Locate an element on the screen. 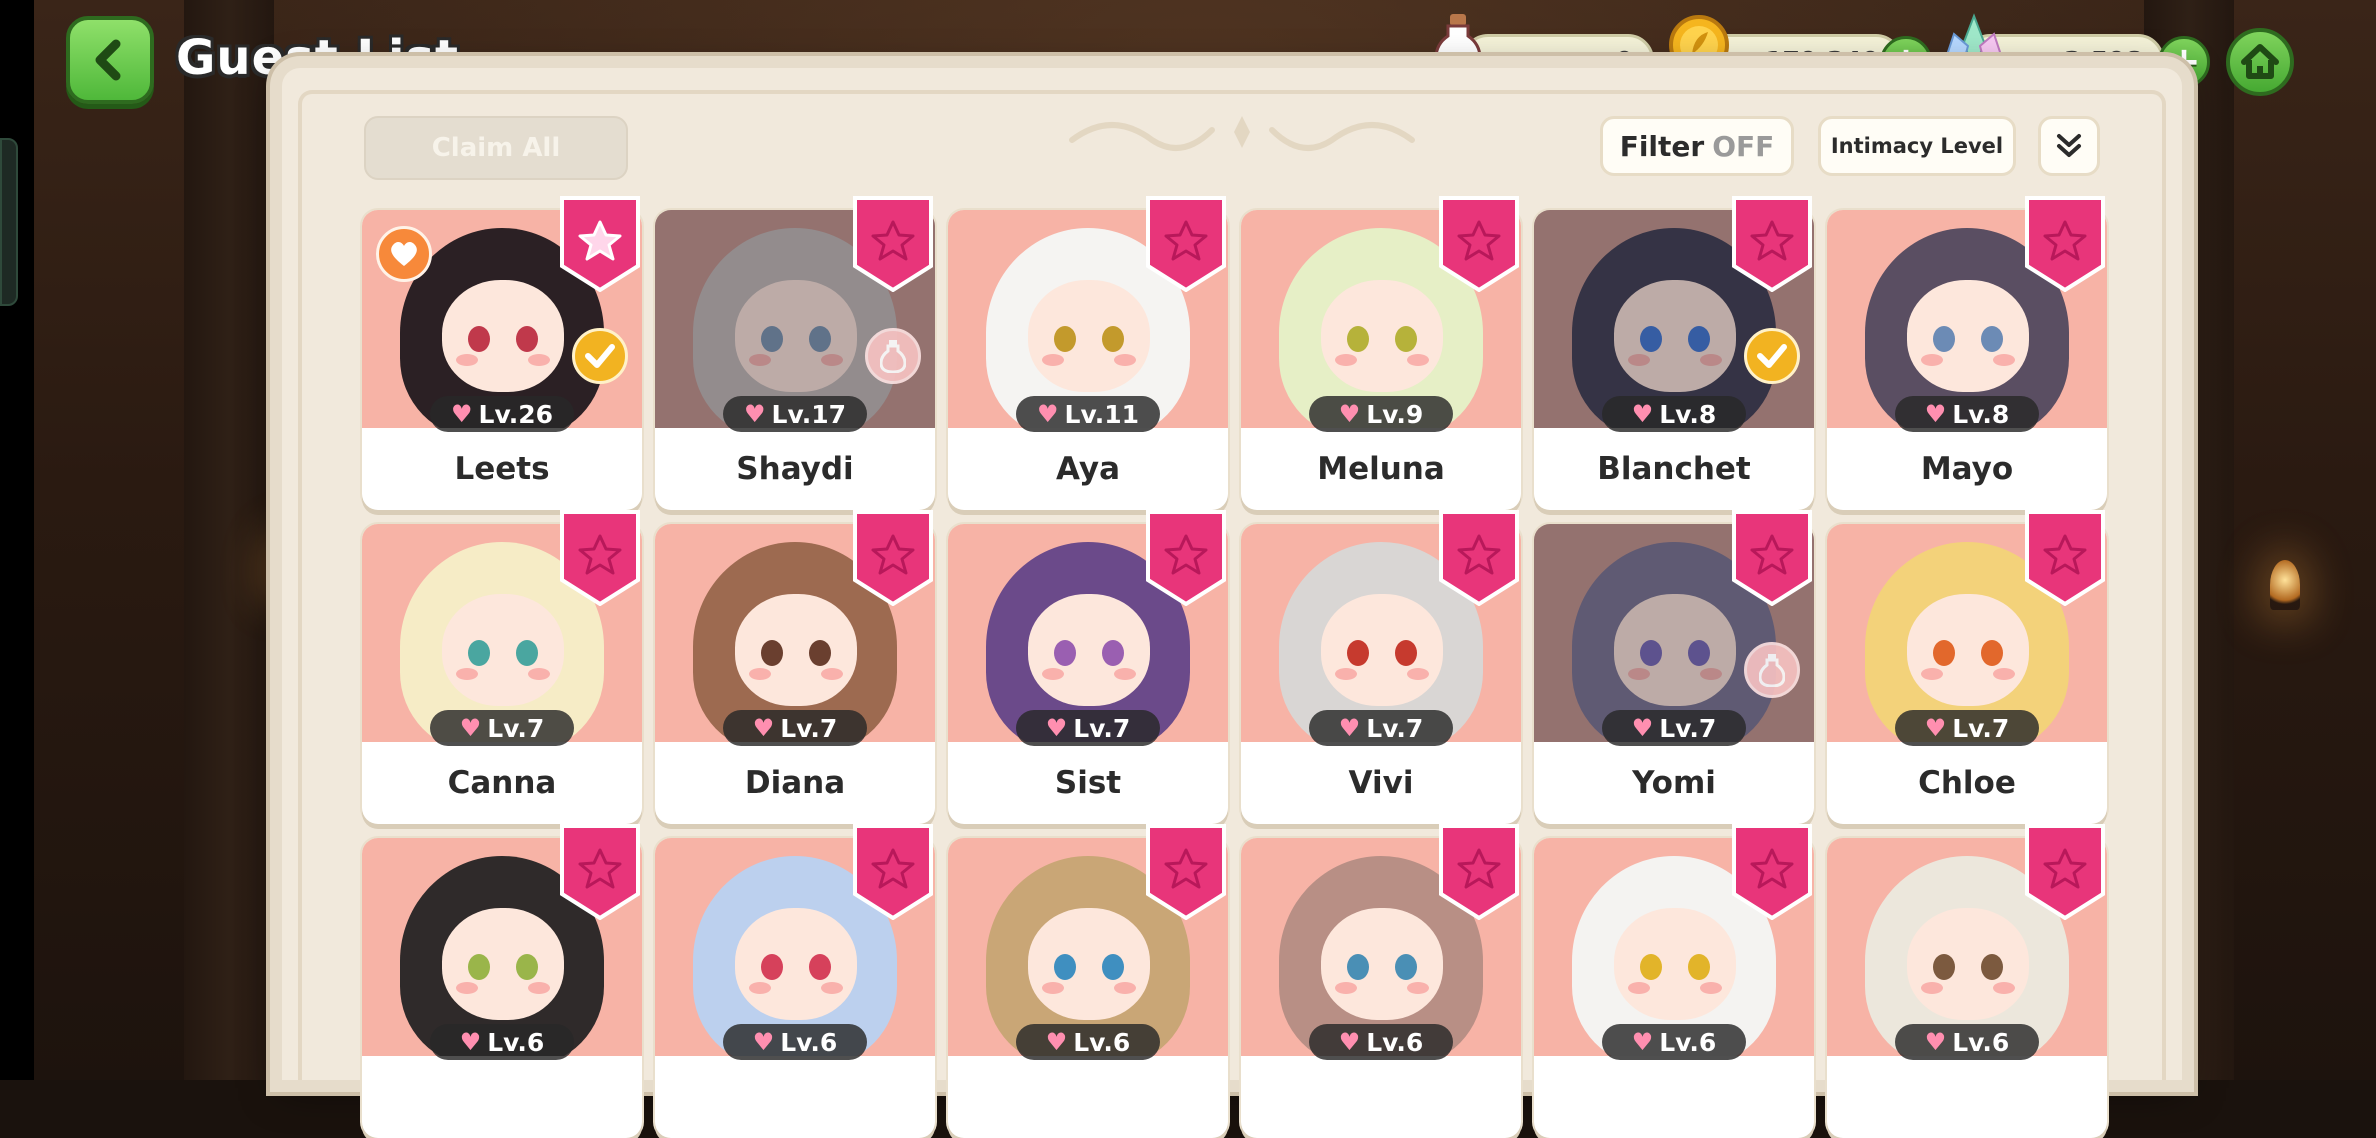 Image resolution: width=2376 pixels, height=1138 pixels. back-button is located at coordinates (110, 60).